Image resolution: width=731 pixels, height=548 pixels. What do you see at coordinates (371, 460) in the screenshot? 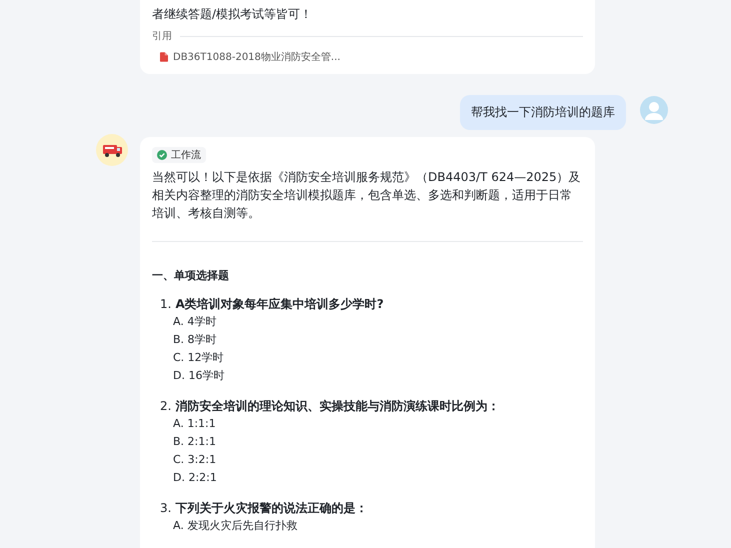
I see `answer-option: C. 3:2:1` at bounding box center [371, 460].